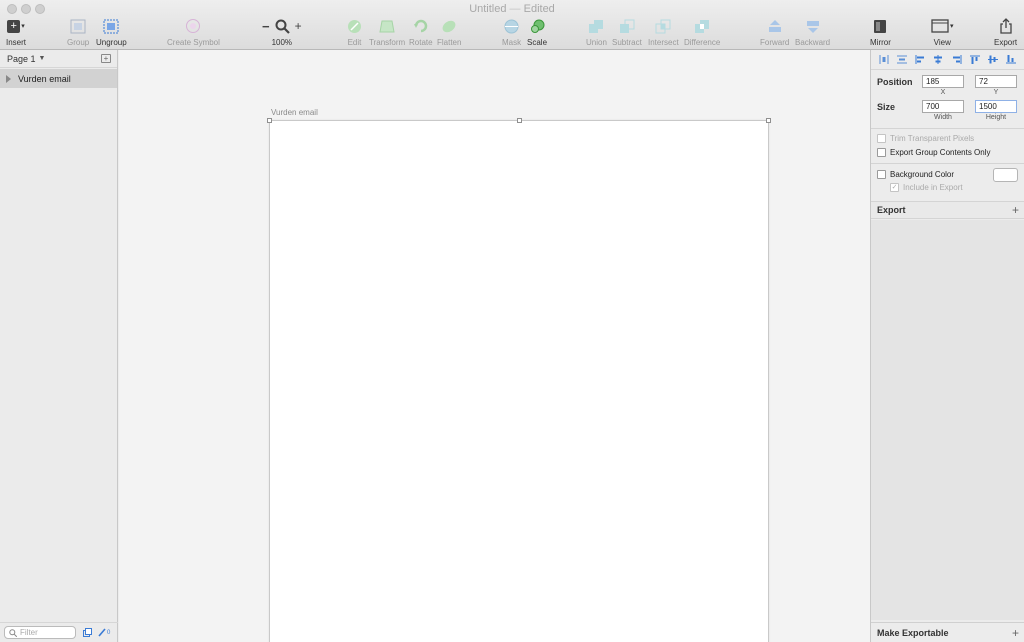  Describe the element at coordinates (627, 42) in the screenshot. I see `subtract-label: Subtract` at that location.